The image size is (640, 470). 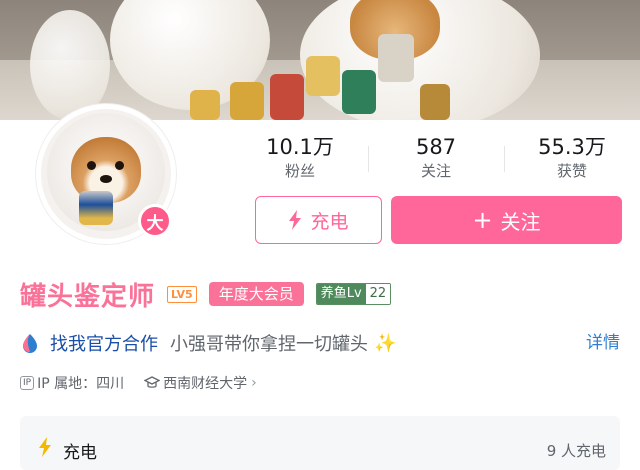 I want to click on stat-label: 粉丝, so click(x=299, y=171).